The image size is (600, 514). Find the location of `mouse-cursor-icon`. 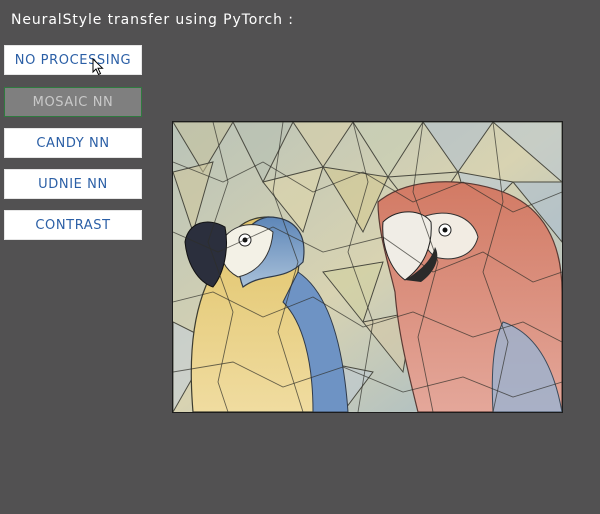

mouse-cursor-icon is located at coordinates (98, 67).